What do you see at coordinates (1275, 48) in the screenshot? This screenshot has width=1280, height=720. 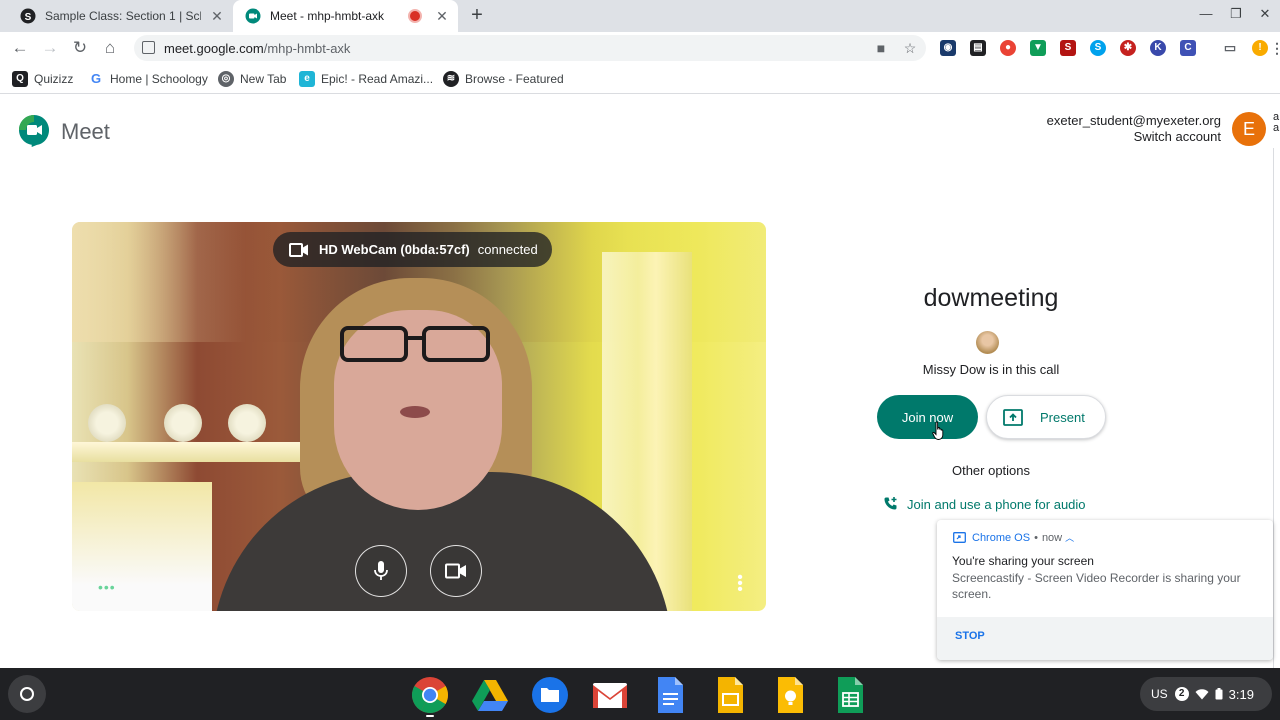 I see `more-menu-icon: ⋮` at bounding box center [1275, 48].